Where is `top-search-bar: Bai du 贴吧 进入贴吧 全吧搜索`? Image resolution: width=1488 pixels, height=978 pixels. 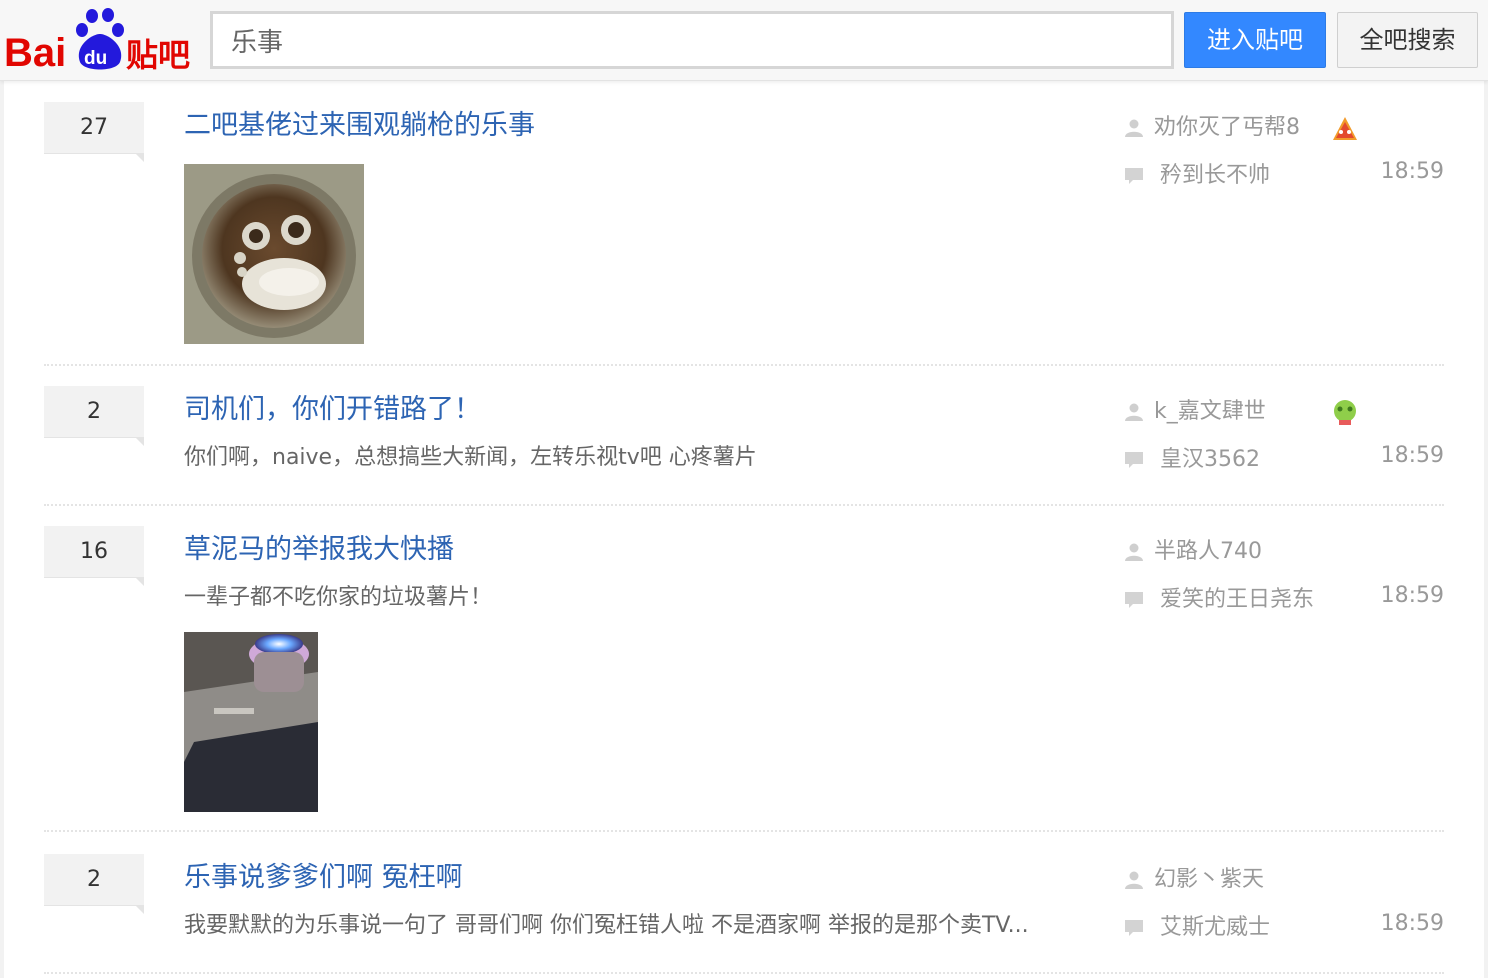 top-search-bar: Bai du 贴吧 进入贴吧 全吧搜索 is located at coordinates (744, 40).